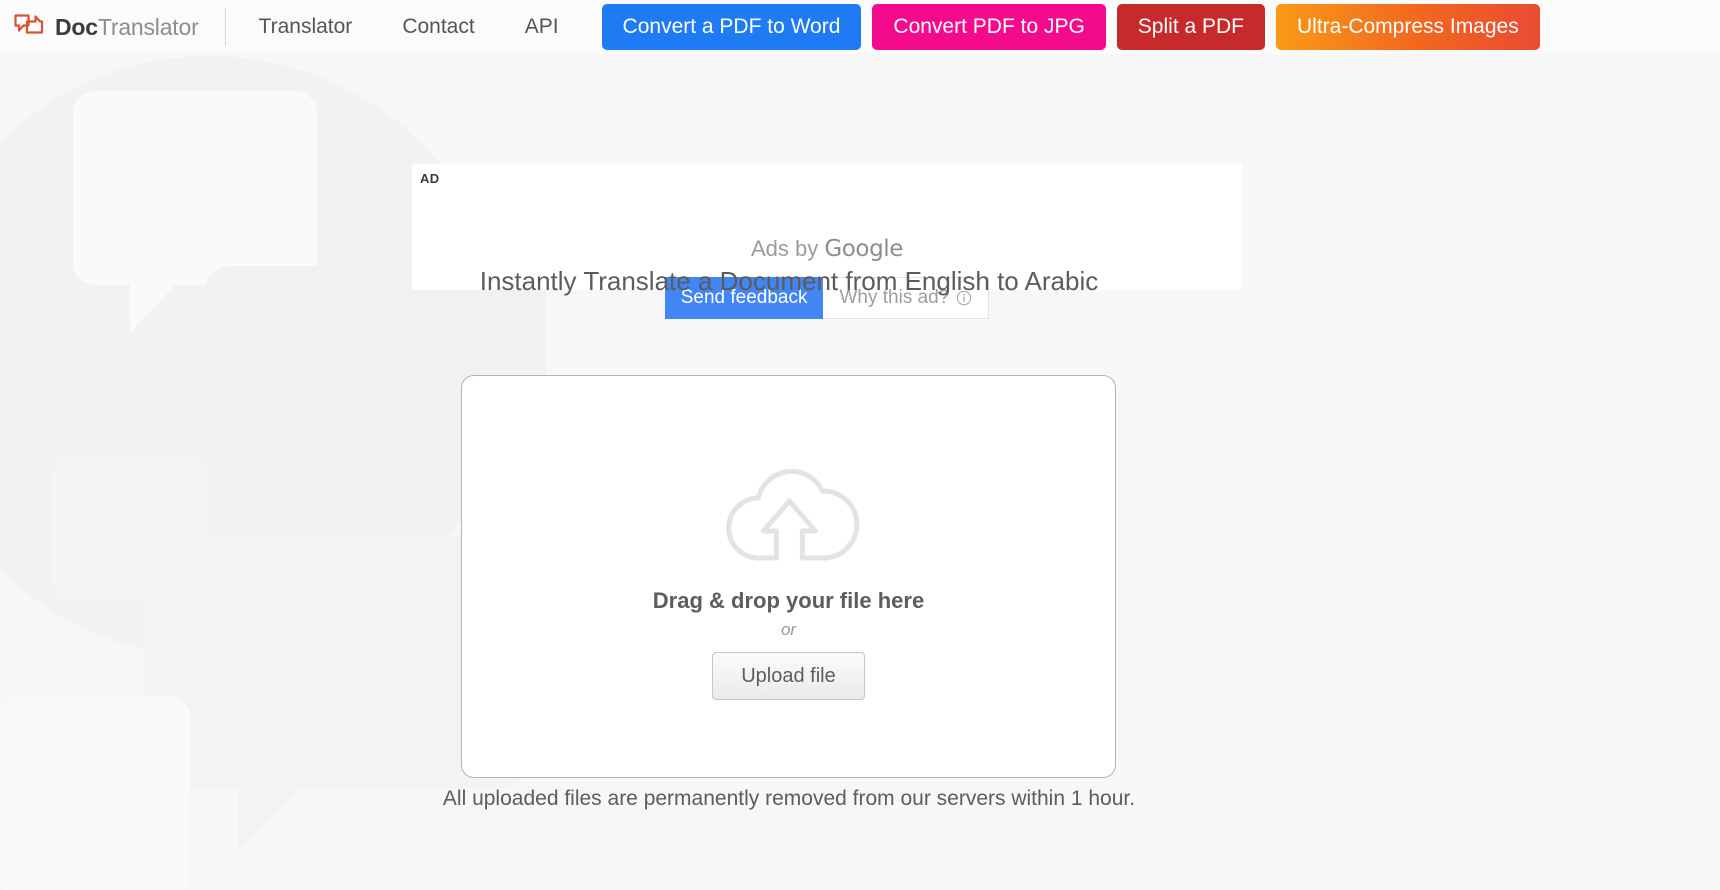 This screenshot has height=890, width=1720. Describe the element at coordinates (788, 675) in the screenshot. I see `upload-file-button: Upload file` at that location.